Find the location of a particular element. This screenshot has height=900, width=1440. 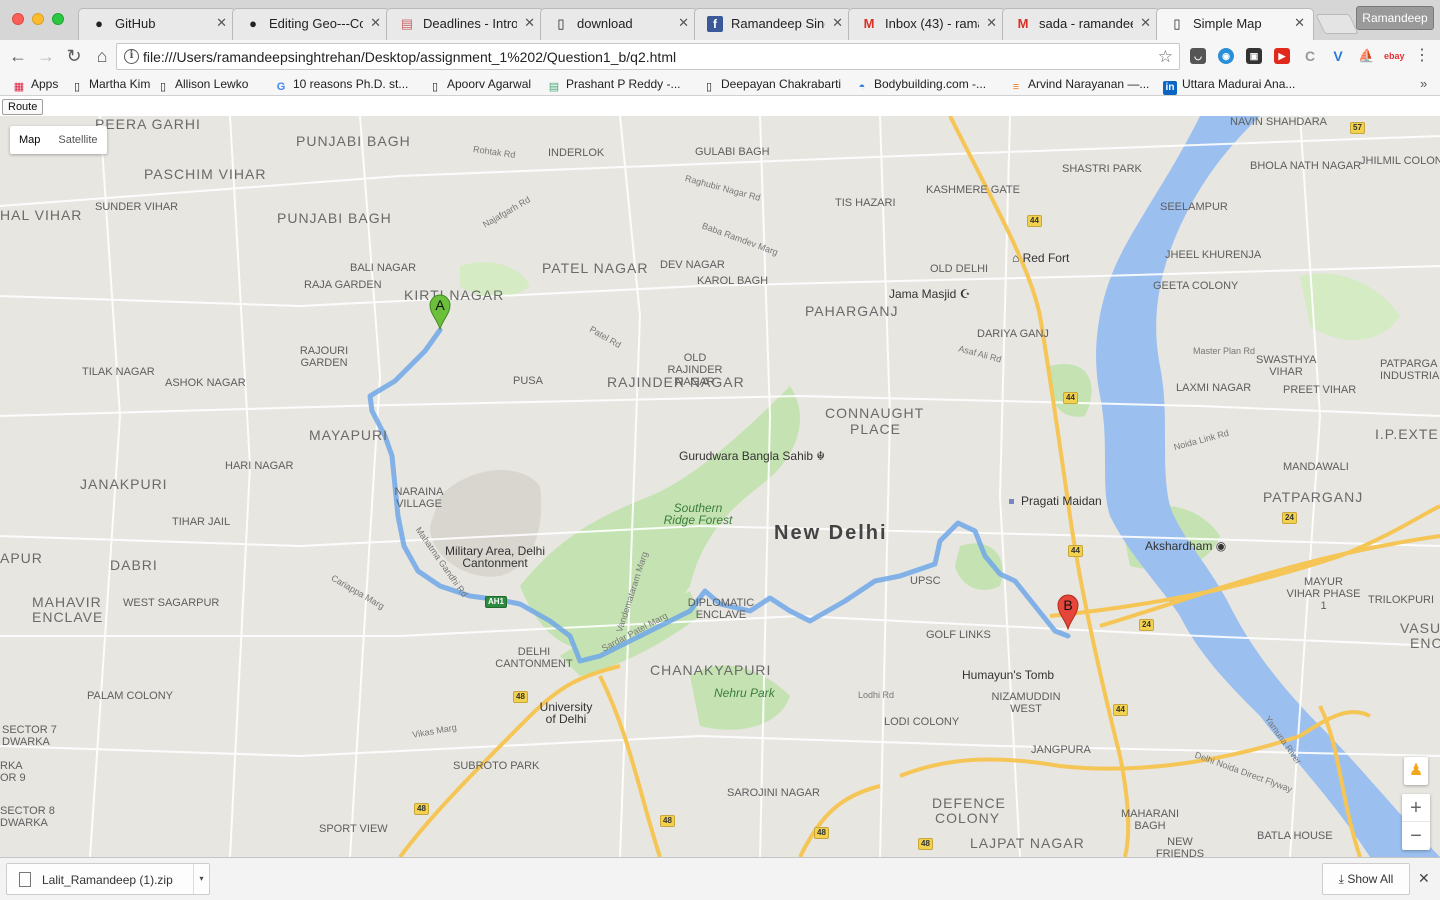

browser-toolbar: ← → ↻ ⌂ i ☆ ◡ ◉ ▣ ▶ C V ⛵ ebay ⋮ is located at coordinates (720, 56).